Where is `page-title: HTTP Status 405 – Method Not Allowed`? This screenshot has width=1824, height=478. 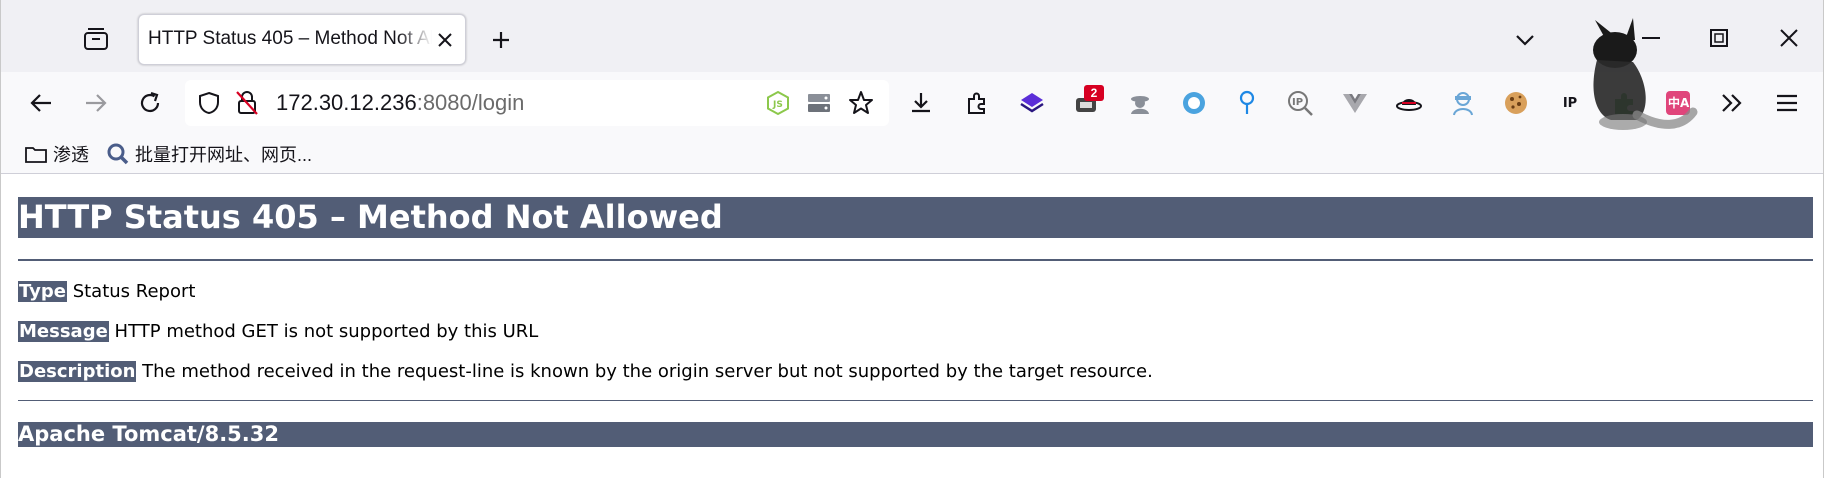 page-title: HTTP Status 405 – Method Not Allowed is located at coordinates (915, 217).